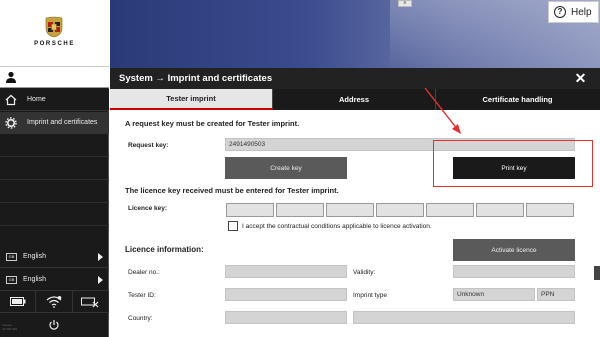  I want to click on sidebar-item-home: Home, so click(54, 100).